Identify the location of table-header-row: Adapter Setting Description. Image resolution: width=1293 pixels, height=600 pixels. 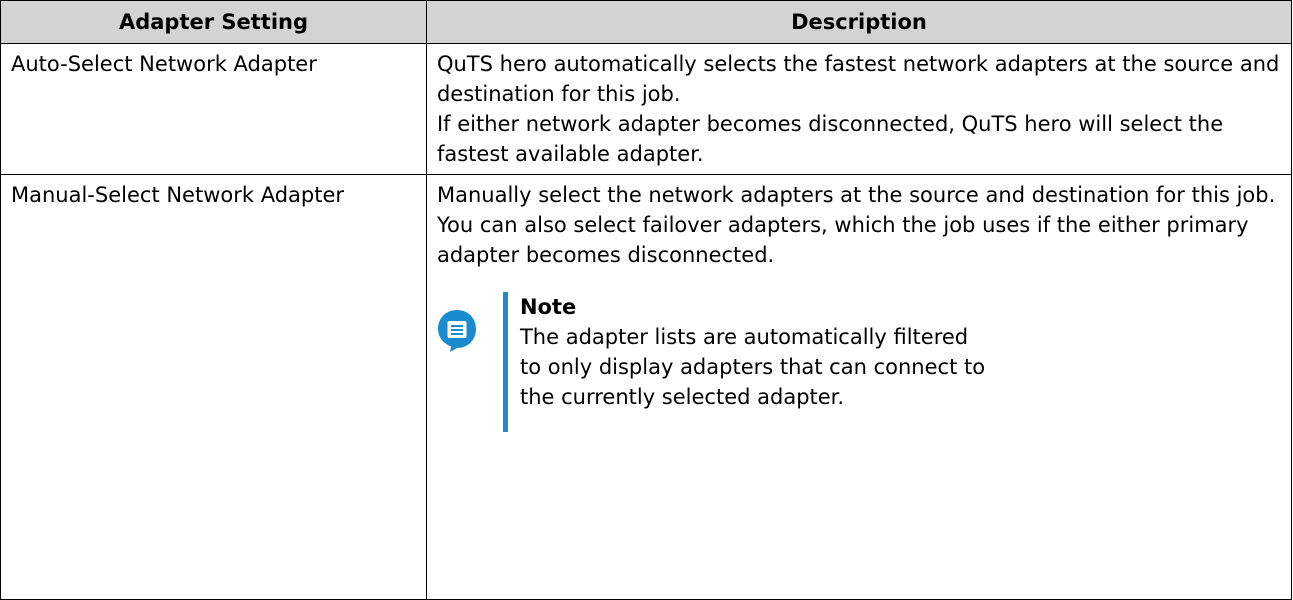
(646, 22).